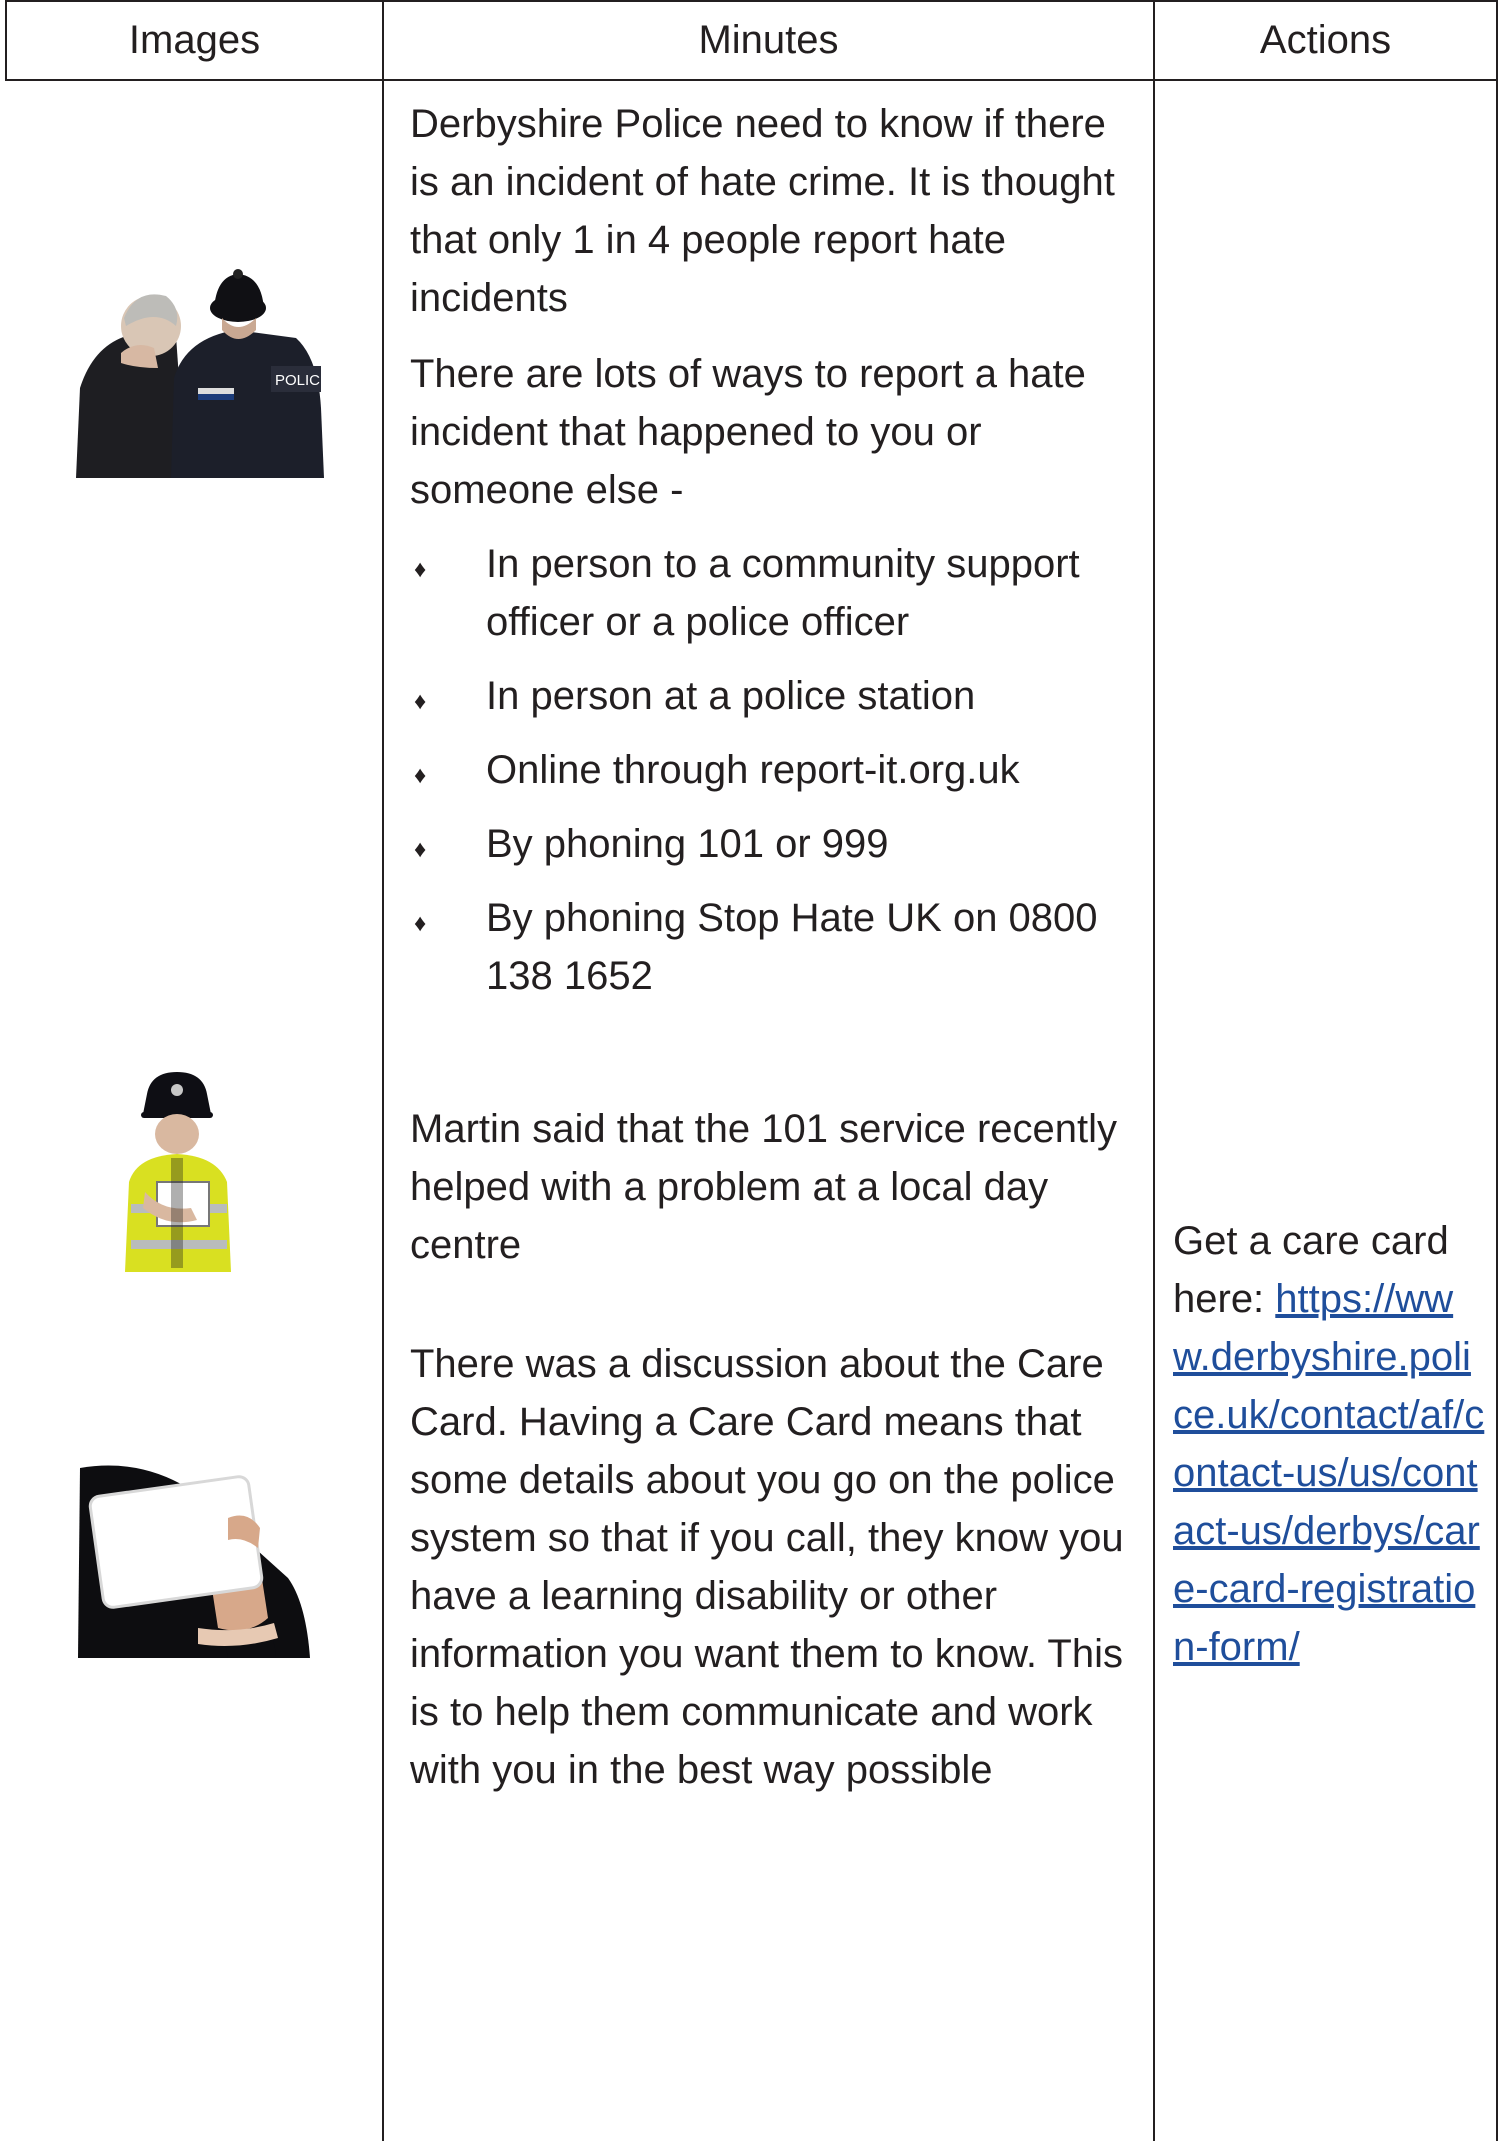 The width and height of the screenshot is (1503, 2141). Describe the element at coordinates (792, 947) in the screenshot. I see `reporting-way-text: By phoning Stop Hate UK on 0800 138 1652` at that location.